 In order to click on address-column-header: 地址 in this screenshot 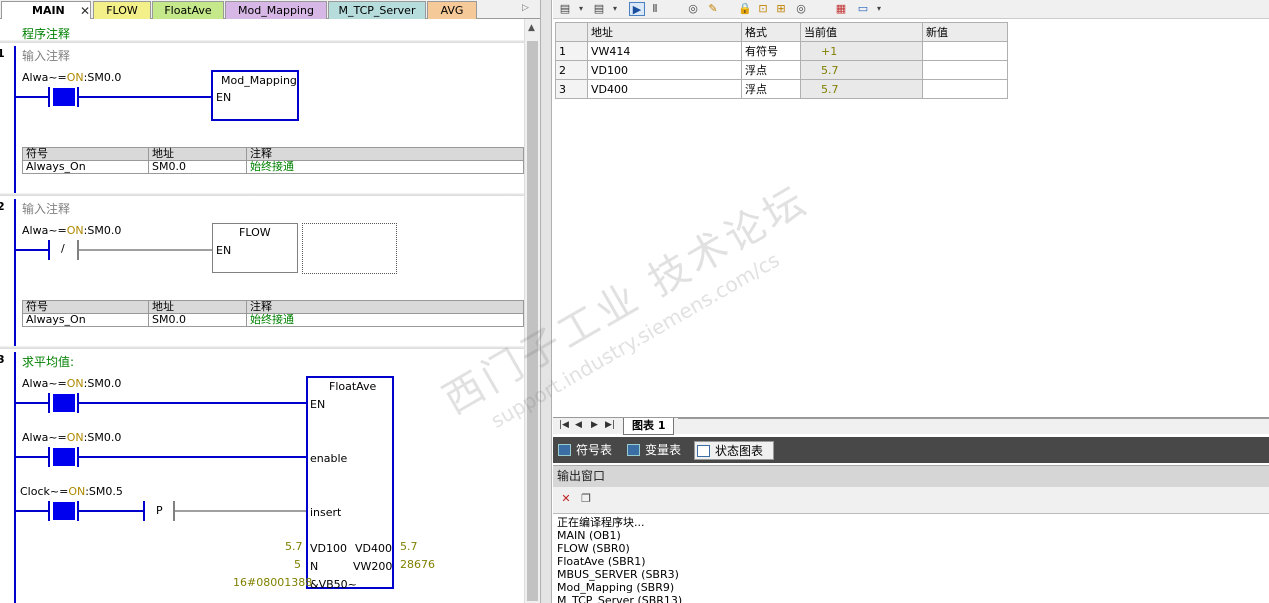, I will do `click(664, 32)`.